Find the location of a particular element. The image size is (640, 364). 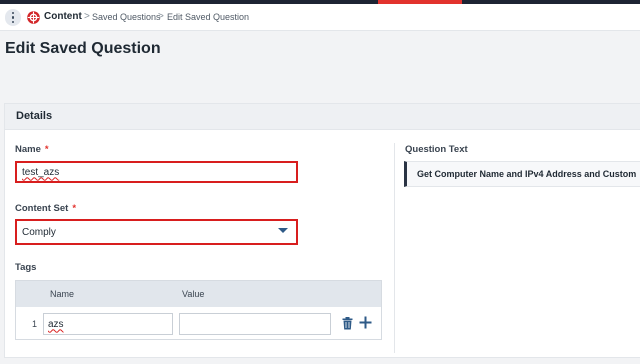

tags-table: Name Value 1 azs is located at coordinates (198, 310).